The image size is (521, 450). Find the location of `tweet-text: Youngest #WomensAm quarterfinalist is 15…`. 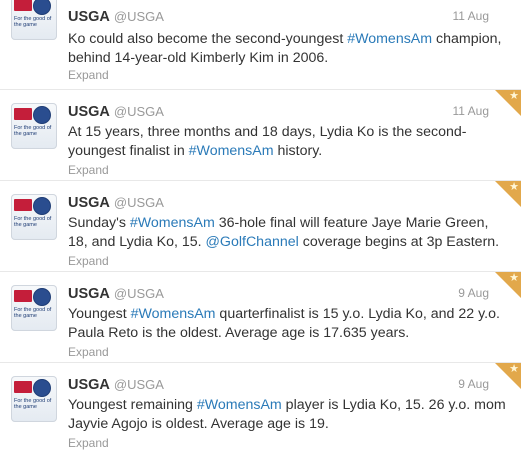

tweet-text: Youngest #WomensAm quarterfinalist is 15… is located at coordinates (288, 324).